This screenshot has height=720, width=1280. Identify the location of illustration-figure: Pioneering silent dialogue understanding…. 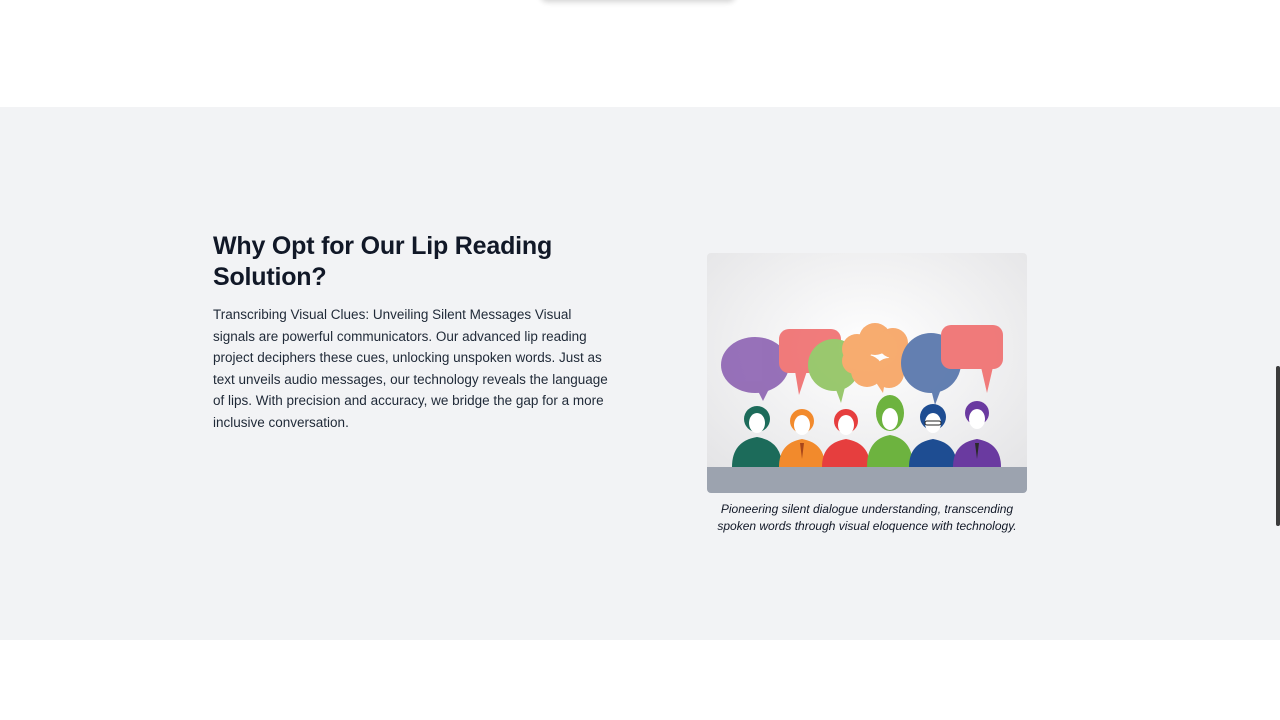
(867, 394).